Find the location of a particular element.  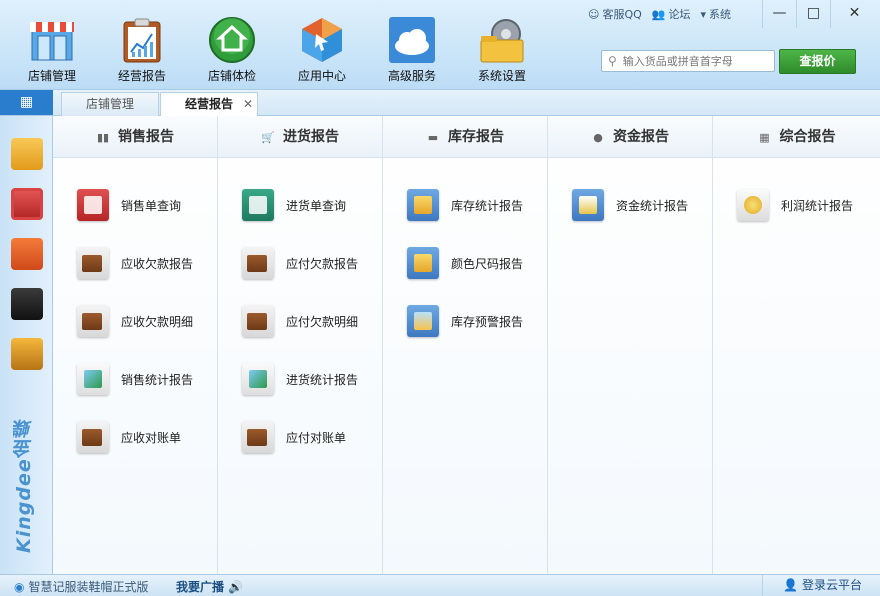

close-window-button: ✕ is located at coordinates (854, 14).